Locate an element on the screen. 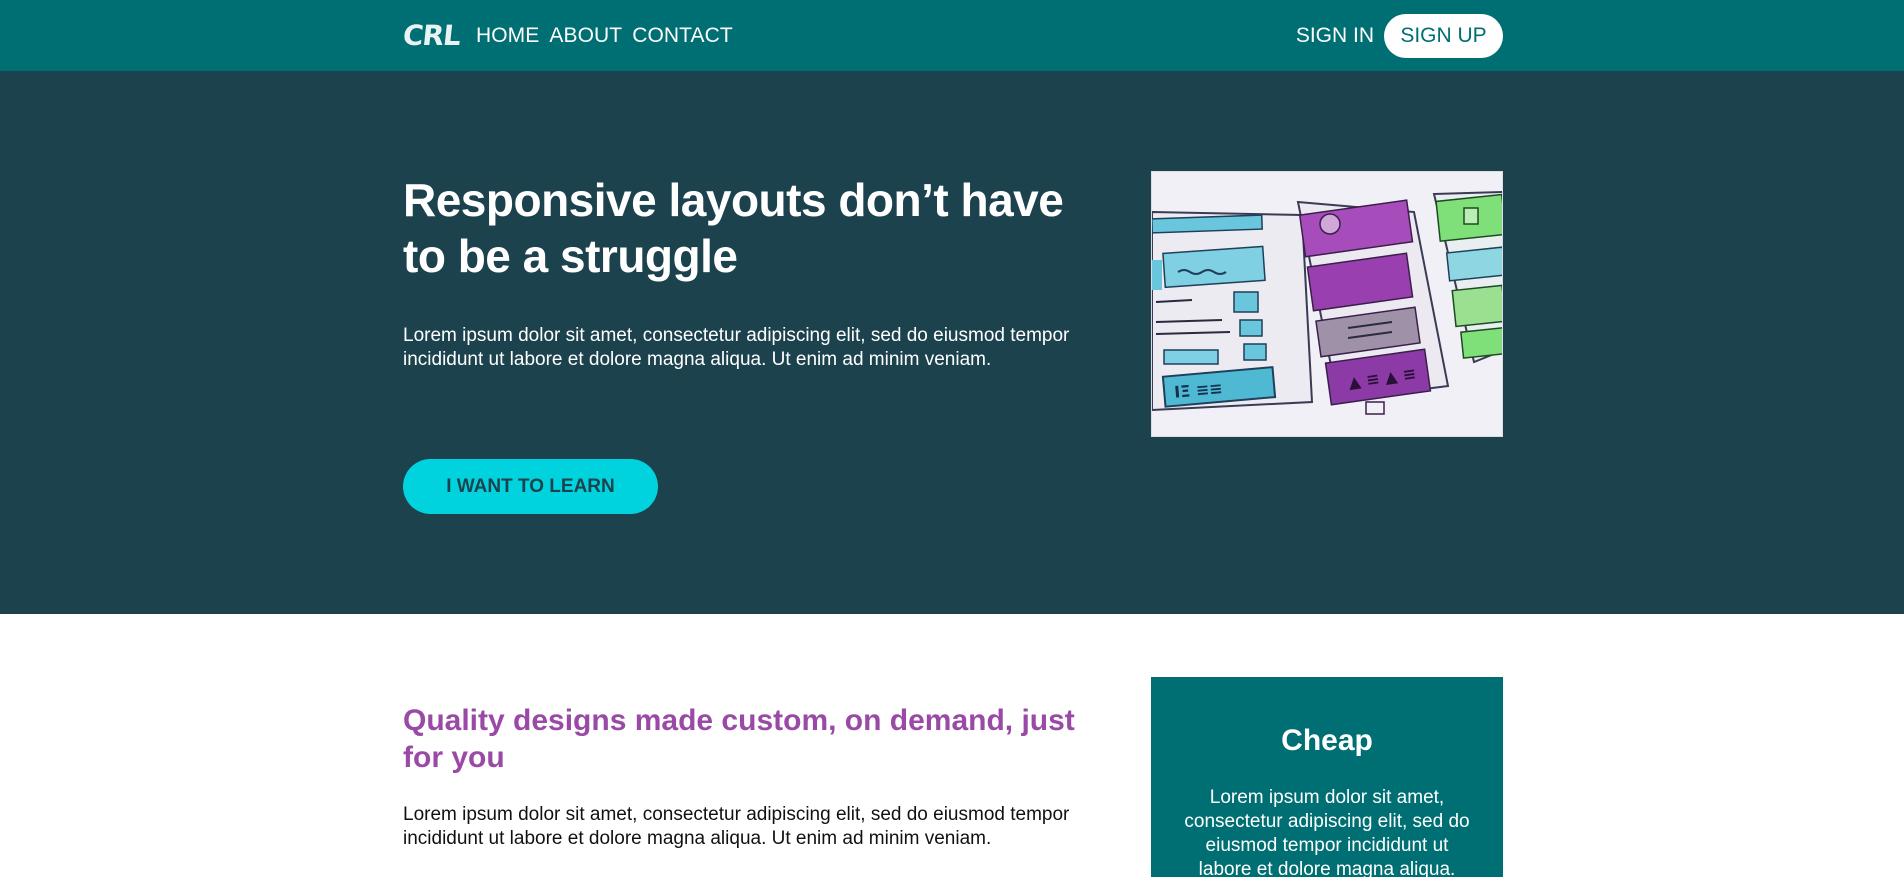  nav-right: SIGN IN SIGN UP is located at coordinates (1399, 35).